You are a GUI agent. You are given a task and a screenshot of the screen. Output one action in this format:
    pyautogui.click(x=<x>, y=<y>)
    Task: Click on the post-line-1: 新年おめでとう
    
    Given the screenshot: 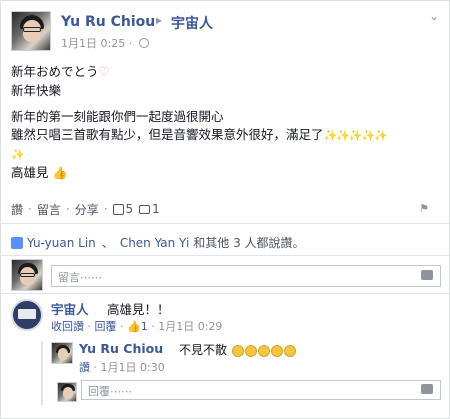 What is the action you would take?
    pyautogui.click(x=55, y=71)
    